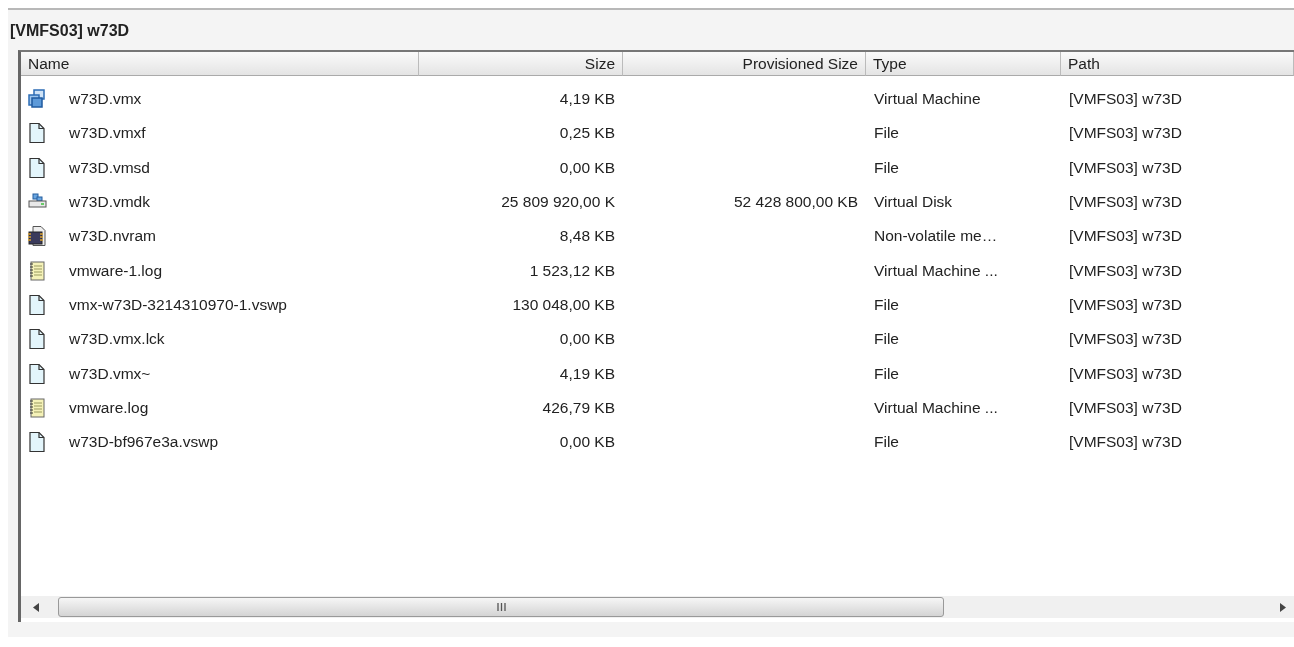 The height and width of the screenshot is (647, 1294). What do you see at coordinates (70, 31) in the screenshot?
I see `panel-title: [VMFS03] w73D` at bounding box center [70, 31].